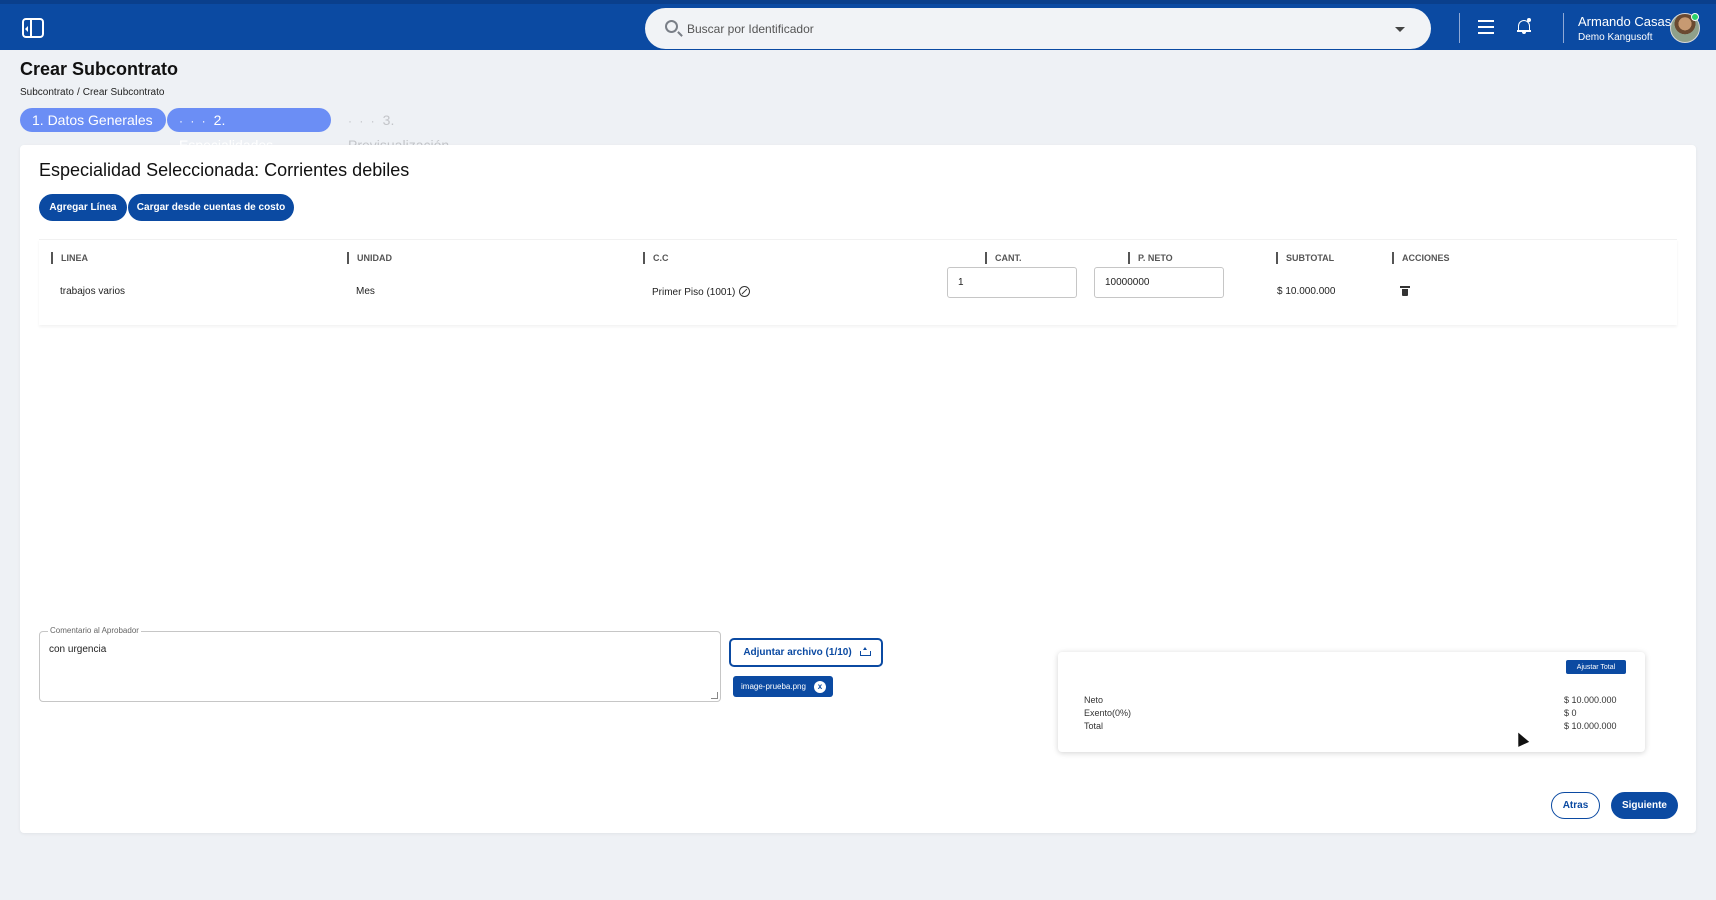 The width and height of the screenshot is (1716, 900). I want to click on cell-cc: Primer Piso (1001), so click(701, 292).